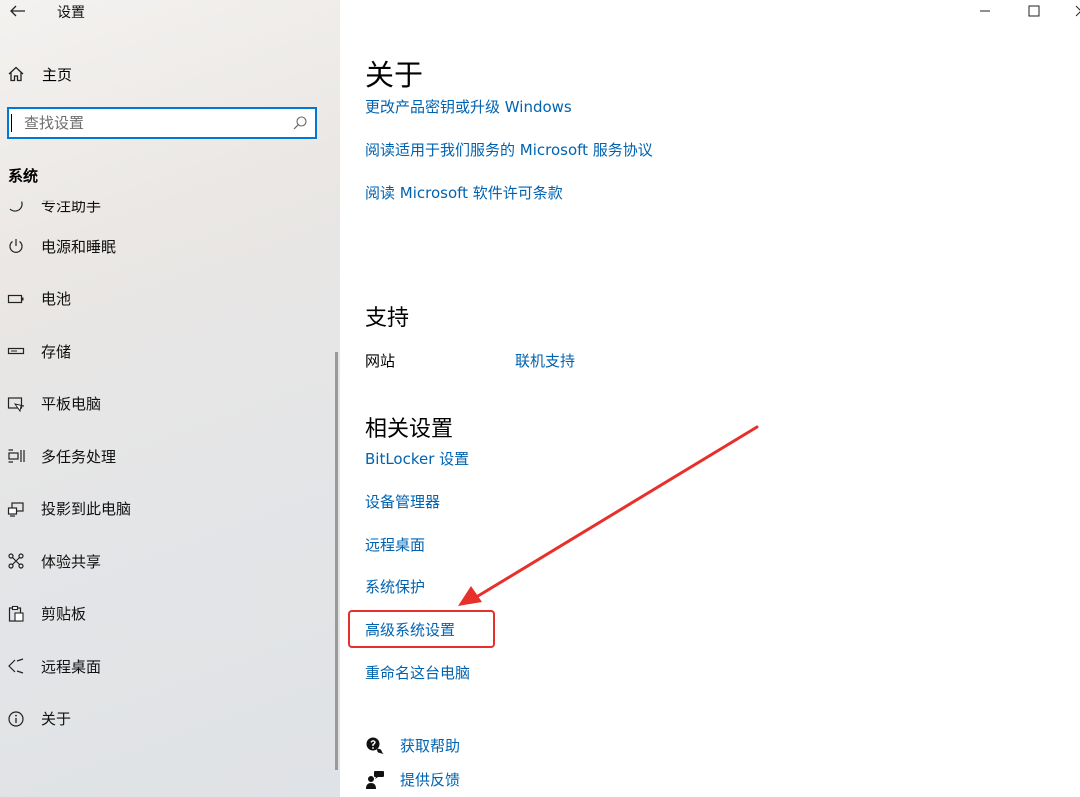 This screenshot has width=1080, height=797. I want to click on website-label: 网站, so click(380, 361).